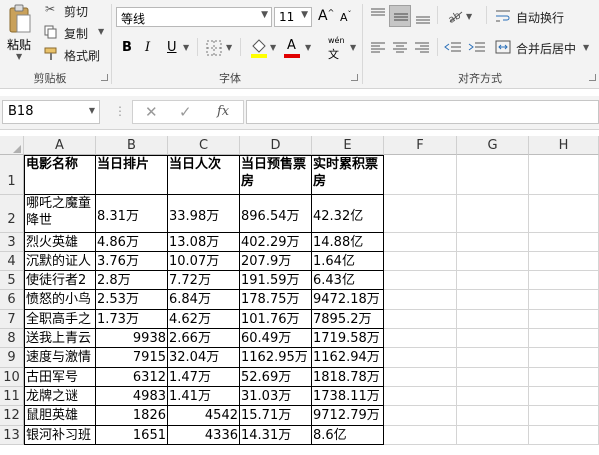 This screenshot has height=455, width=599. What do you see at coordinates (348, 214) in the screenshot?
I see `table-cell: 42.32亿` at bounding box center [348, 214].